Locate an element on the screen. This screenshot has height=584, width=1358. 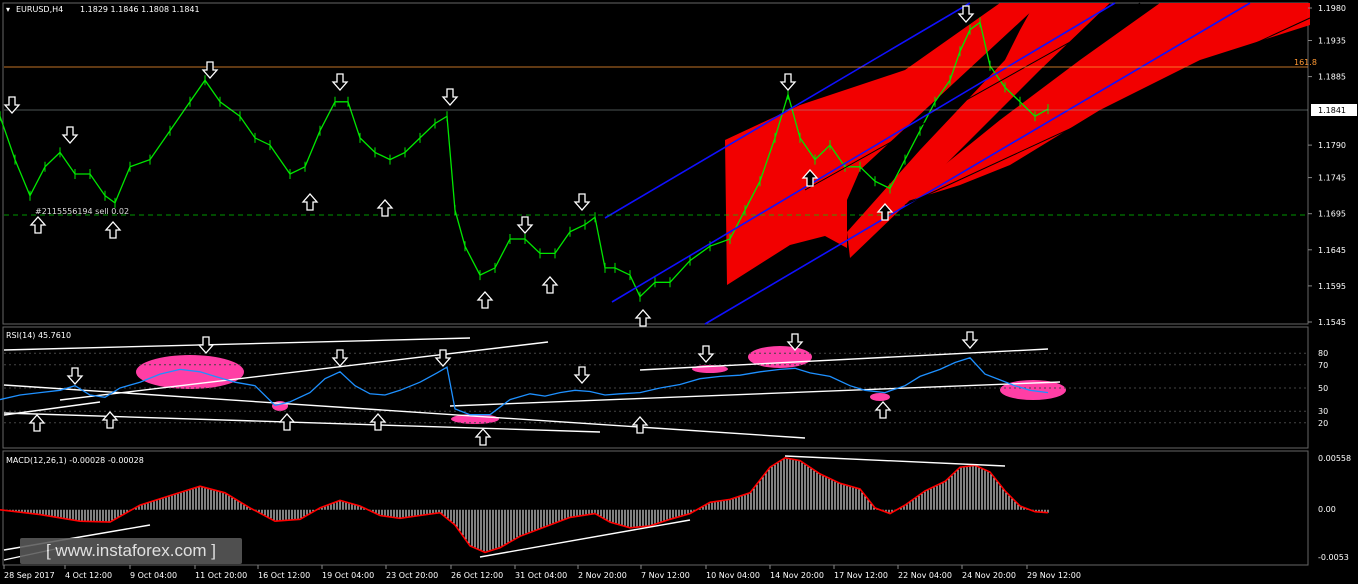
rsi-trendlines is located at coordinates (532, 388).